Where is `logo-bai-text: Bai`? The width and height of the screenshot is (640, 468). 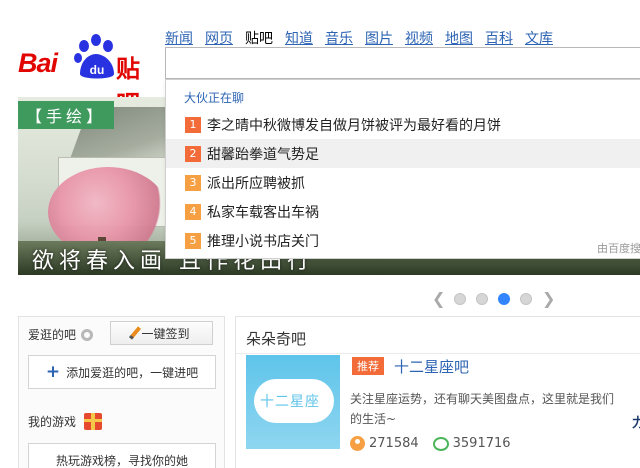
logo-bai-text: Bai is located at coordinates (38, 63).